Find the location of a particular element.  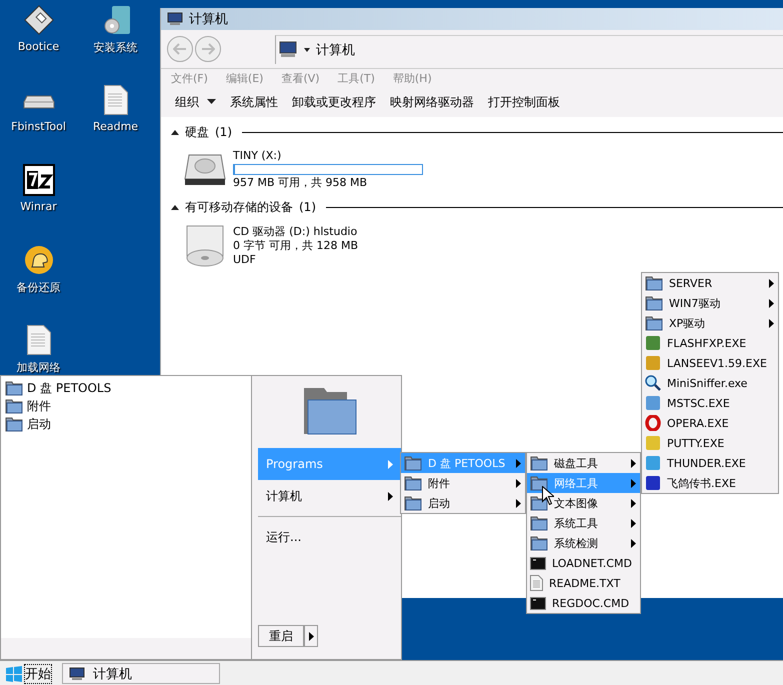

desktop-icon-label: Readme is located at coordinates (115, 126).